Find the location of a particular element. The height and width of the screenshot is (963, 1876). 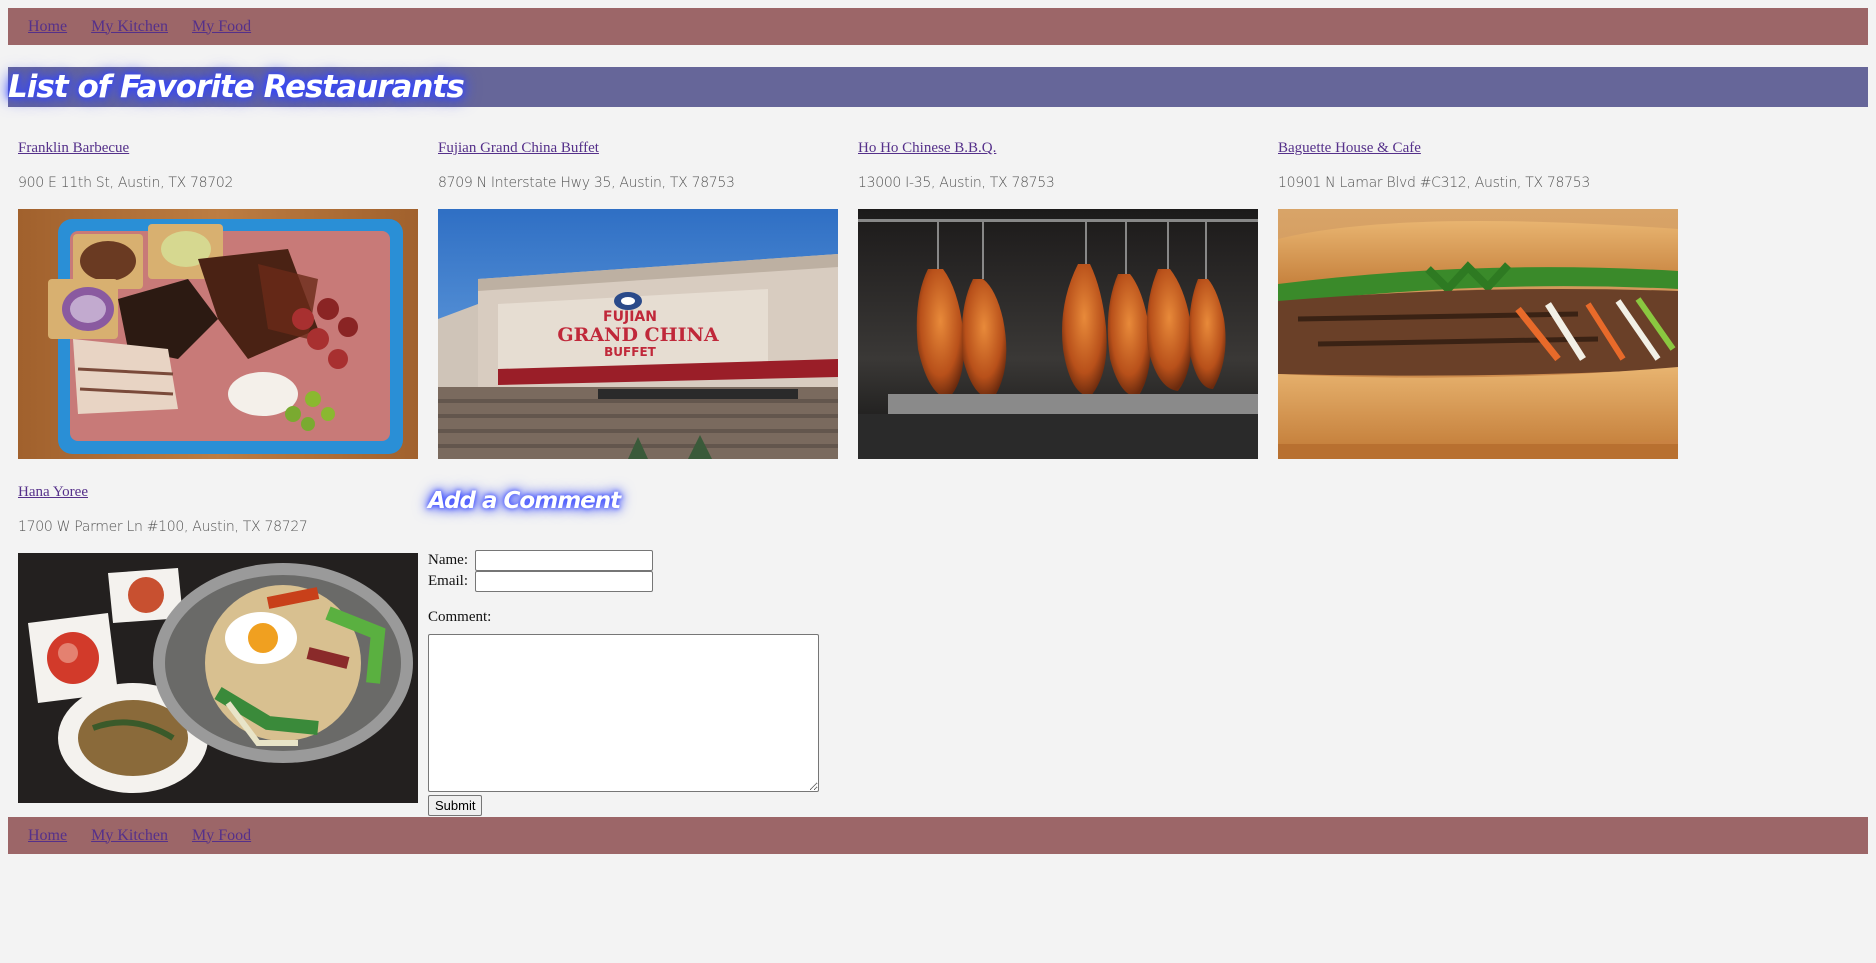

bottom-nav-bar: Home My Kitchen My Food is located at coordinates (938, 835).